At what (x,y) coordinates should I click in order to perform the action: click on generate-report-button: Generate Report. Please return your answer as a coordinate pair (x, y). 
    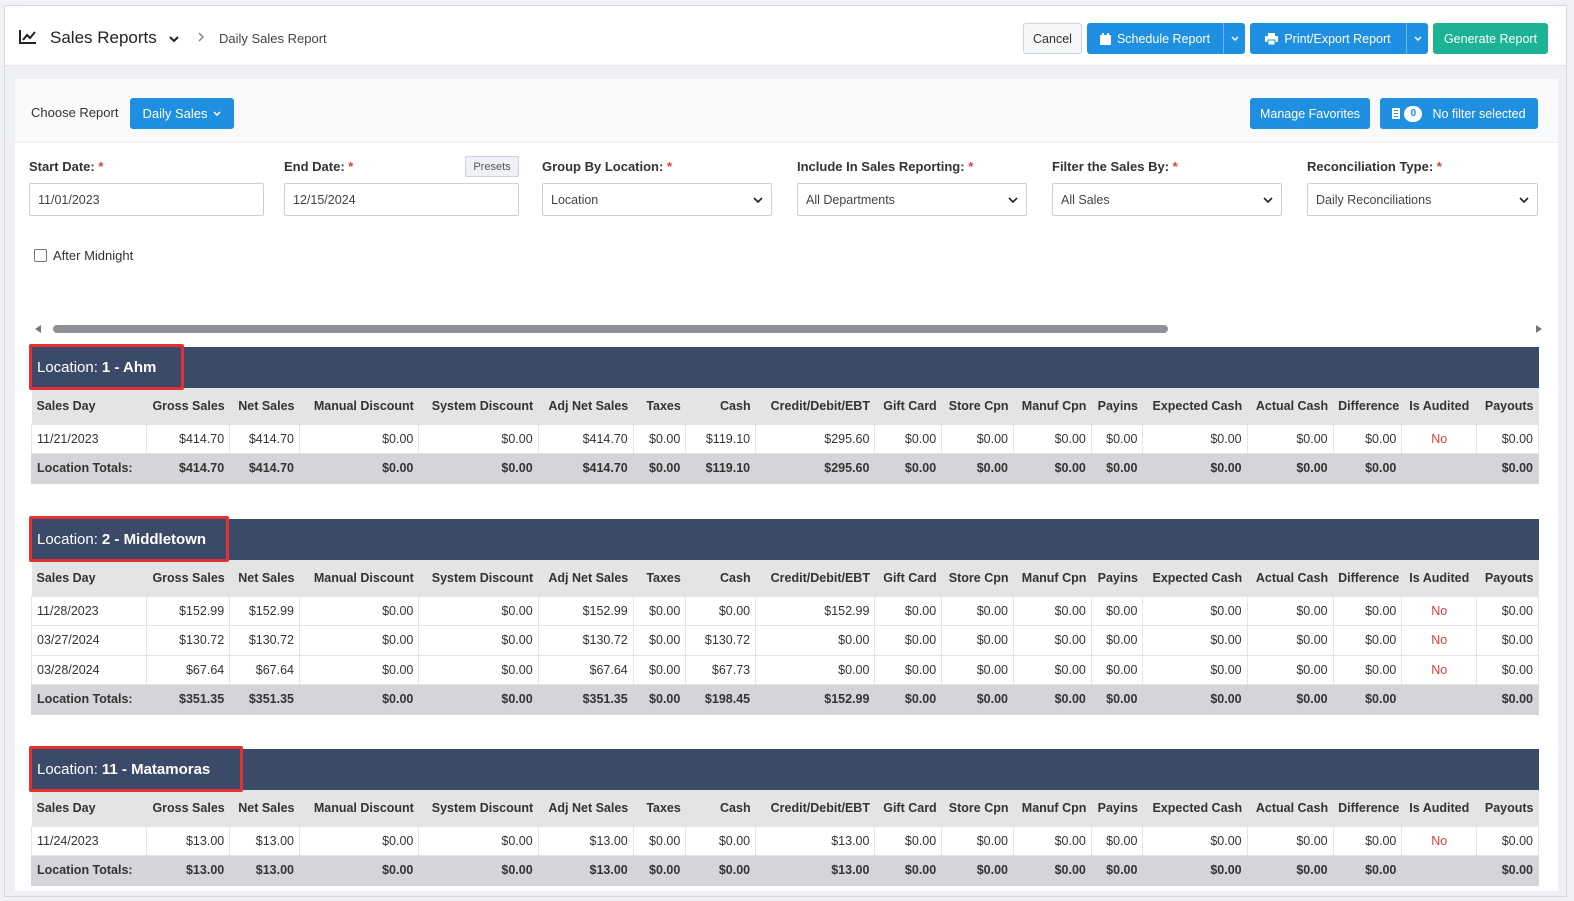
    Looking at the image, I should click on (1490, 38).